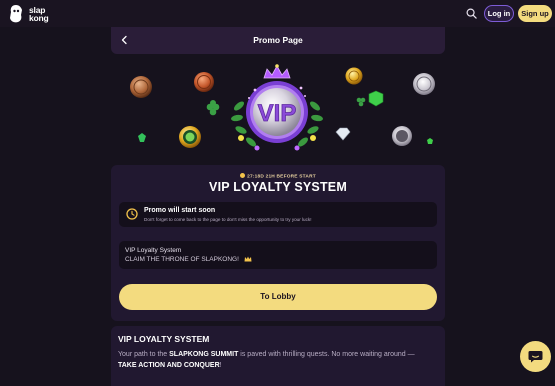  I want to click on promo-page-header: Promo Page, so click(278, 40).